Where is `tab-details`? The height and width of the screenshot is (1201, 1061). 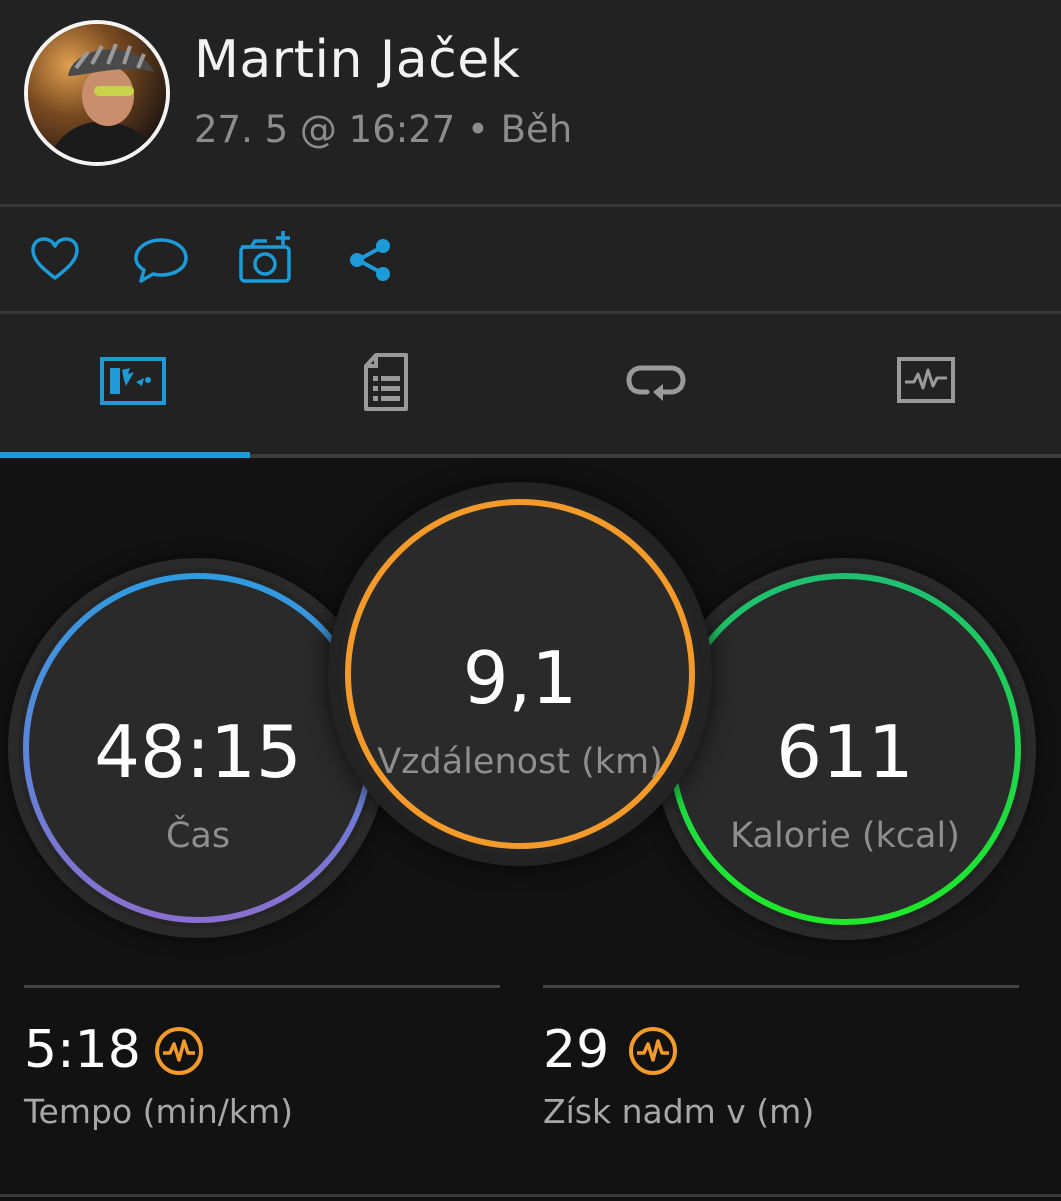
tab-details is located at coordinates (385, 384).